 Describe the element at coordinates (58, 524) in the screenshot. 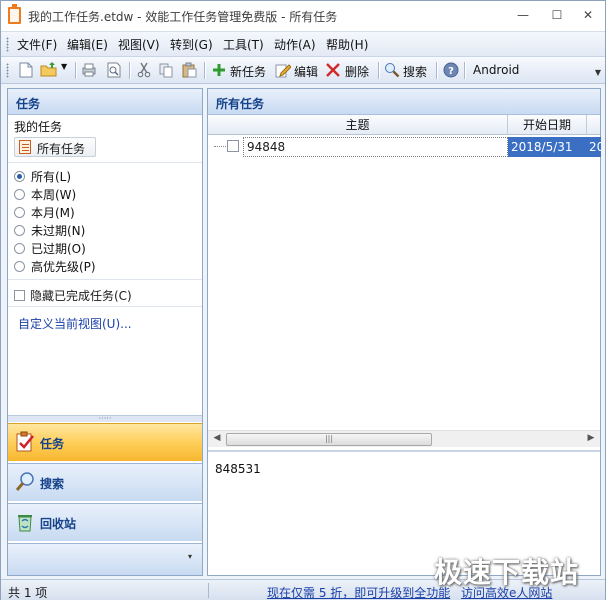

I see `nav-recycle-bin-label: 回收站` at that location.